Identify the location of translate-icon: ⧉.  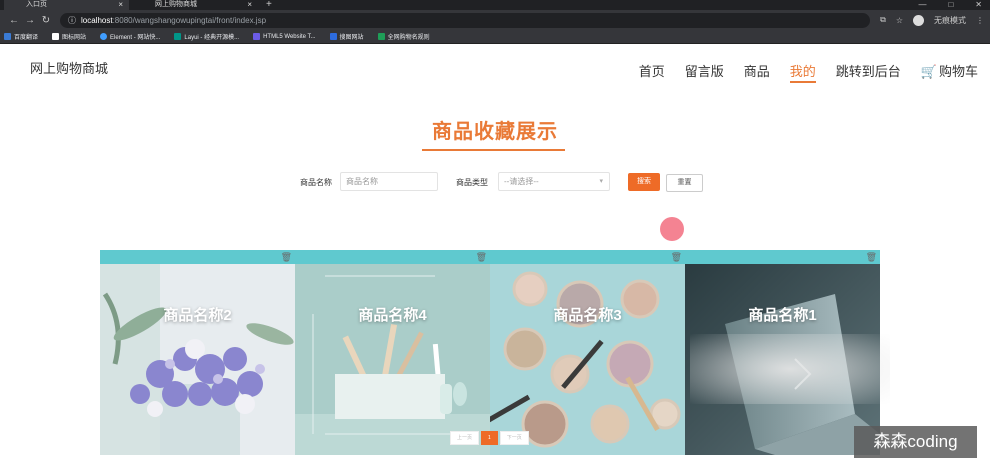
(883, 20).